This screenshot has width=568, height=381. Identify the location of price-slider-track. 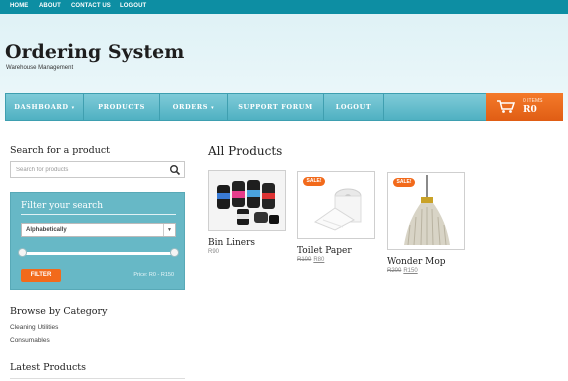
(98, 253).